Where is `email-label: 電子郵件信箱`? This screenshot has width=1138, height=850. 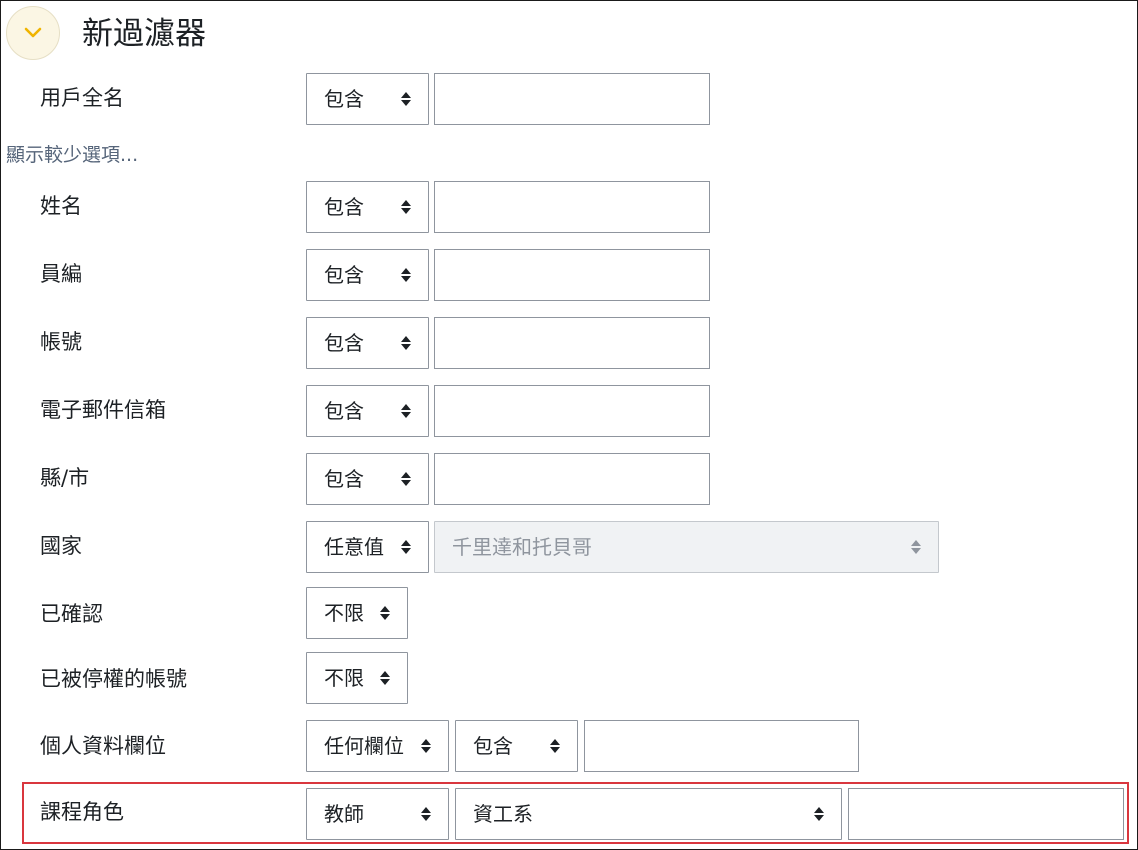
email-label: 電子郵件信箱 is located at coordinates (103, 410).